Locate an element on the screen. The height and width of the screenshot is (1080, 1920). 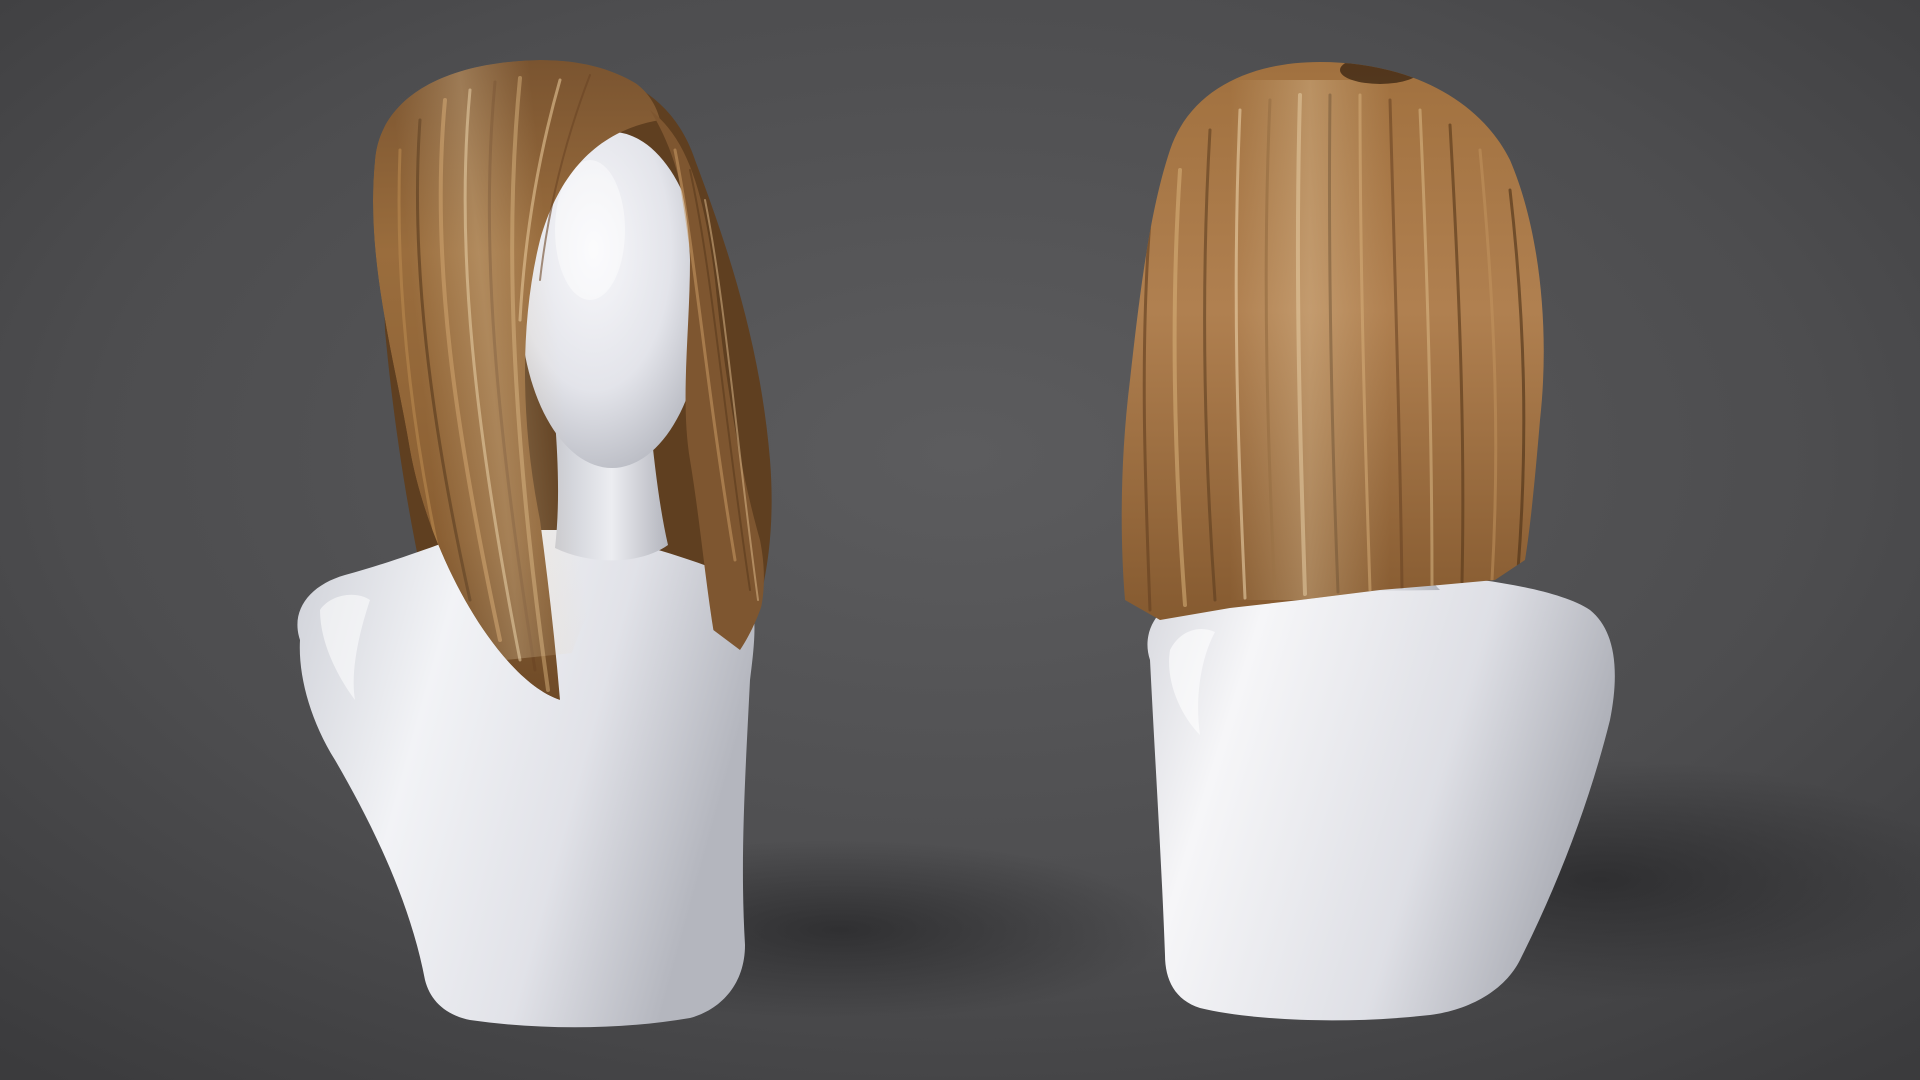
back-hair-shine is located at coordinates (1310, 340).